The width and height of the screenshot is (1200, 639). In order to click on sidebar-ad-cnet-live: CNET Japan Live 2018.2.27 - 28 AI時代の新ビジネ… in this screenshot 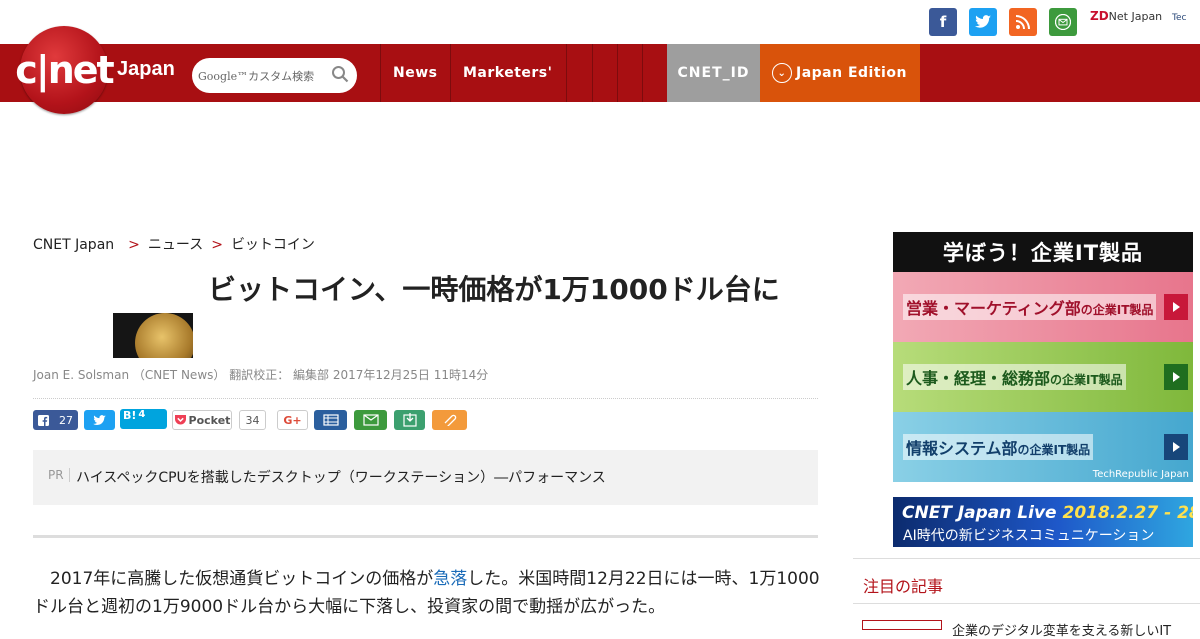, I will do `click(1043, 522)`.